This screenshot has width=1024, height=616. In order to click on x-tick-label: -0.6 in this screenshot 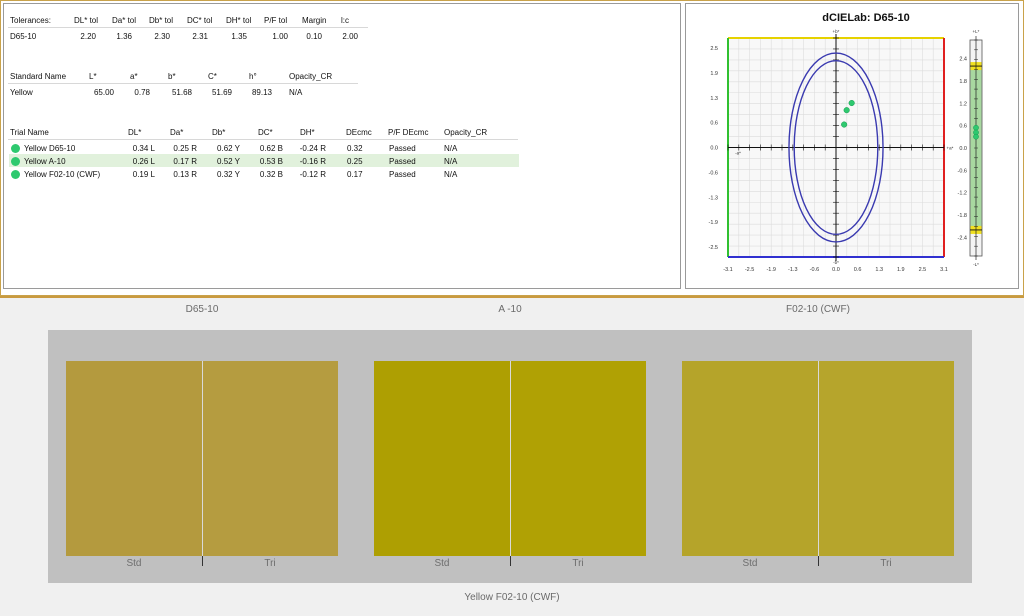, I will do `click(814, 270)`.